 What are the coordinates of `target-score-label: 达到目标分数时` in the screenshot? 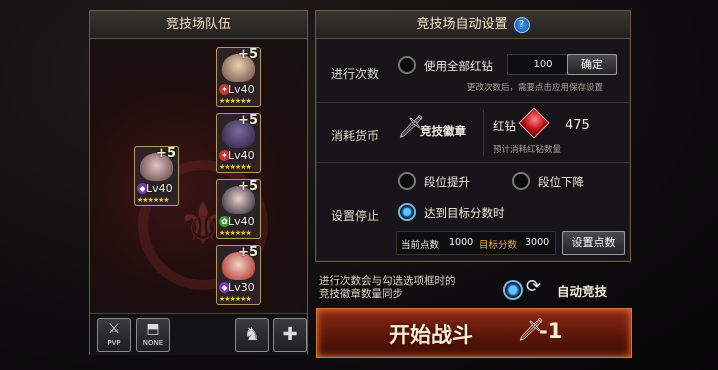 It's located at (464, 213).